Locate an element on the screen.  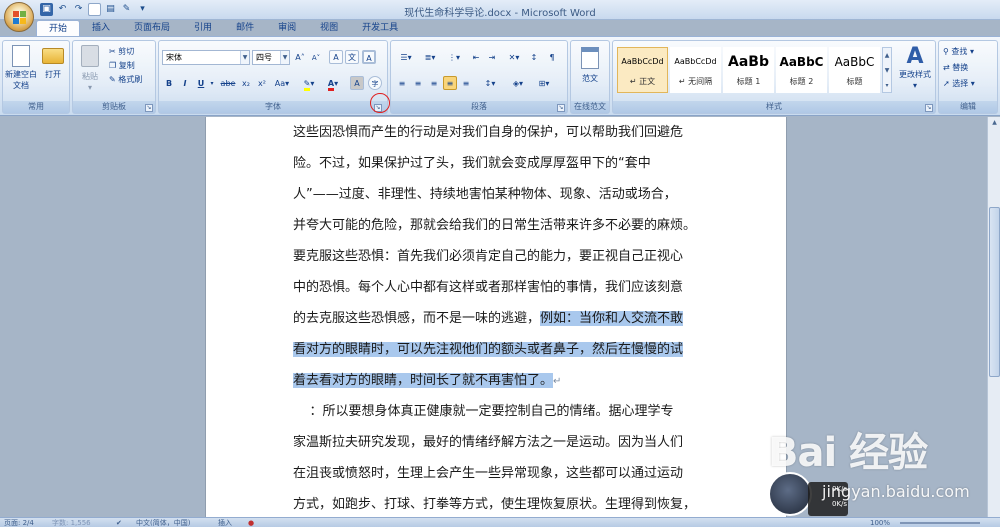
increase-indent-icon: ⇥ is located at coordinates (492, 57).